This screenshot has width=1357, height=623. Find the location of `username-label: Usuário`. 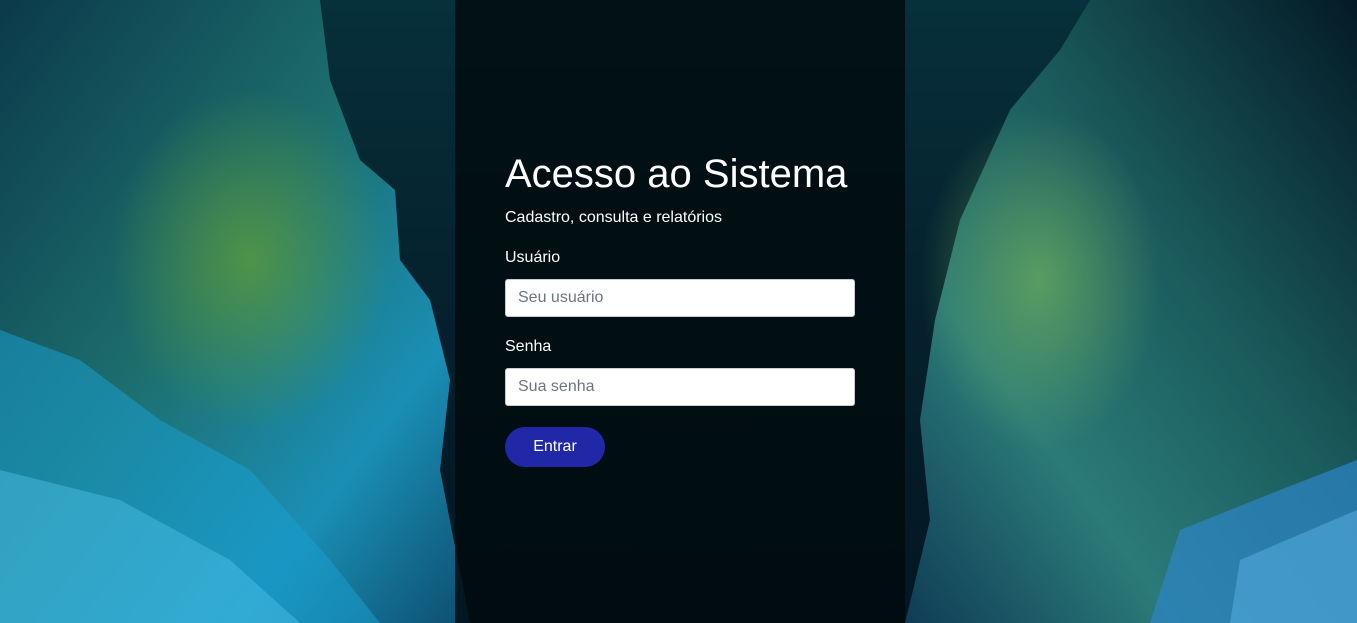

username-label: Usuário is located at coordinates (533, 257).